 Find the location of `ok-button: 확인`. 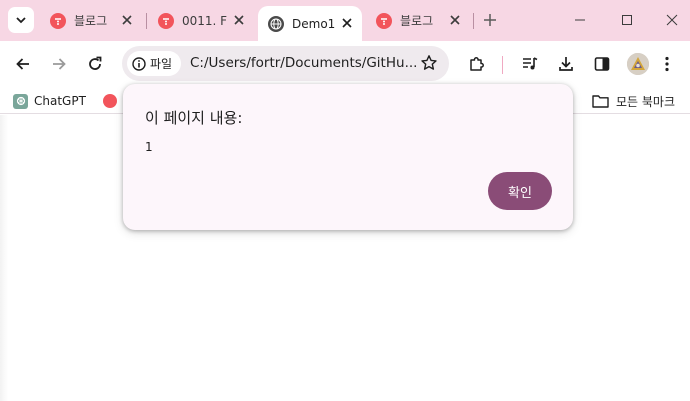

ok-button: 확인 is located at coordinates (520, 191).